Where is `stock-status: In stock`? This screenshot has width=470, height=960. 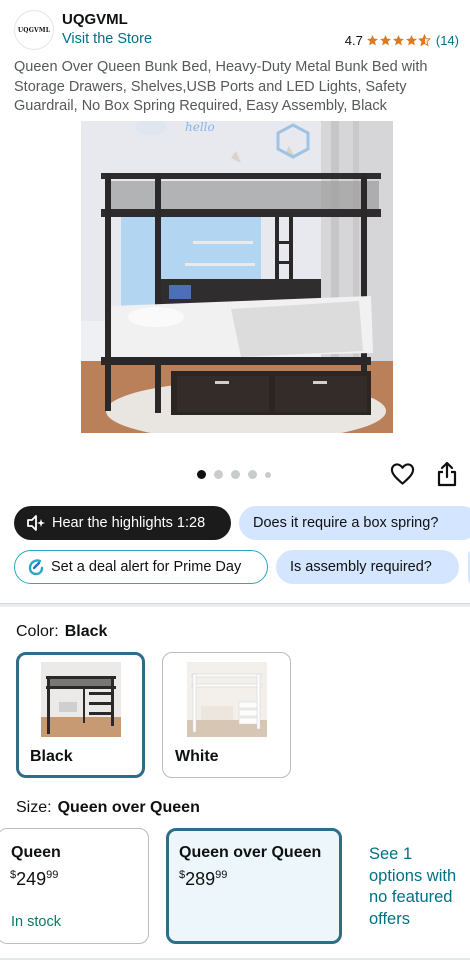 stock-status: In stock is located at coordinates (36, 922).